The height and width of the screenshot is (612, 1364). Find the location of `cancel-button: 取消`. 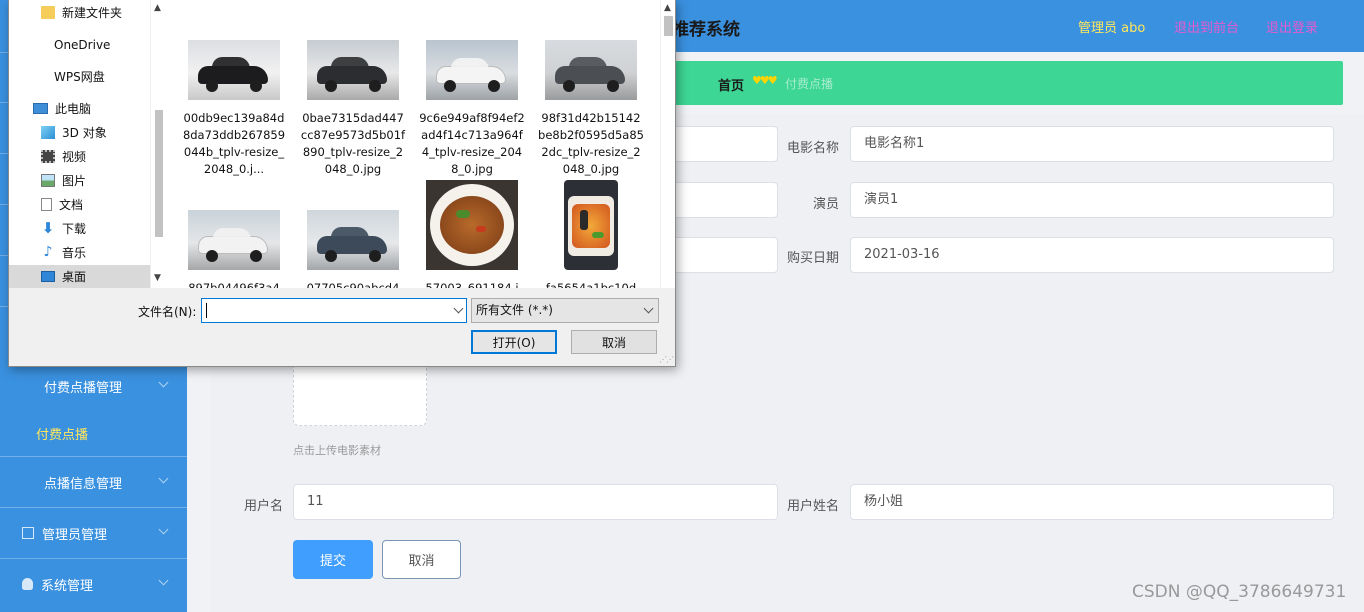

cancel-button: 取消 is located at coordinates (421, 559).